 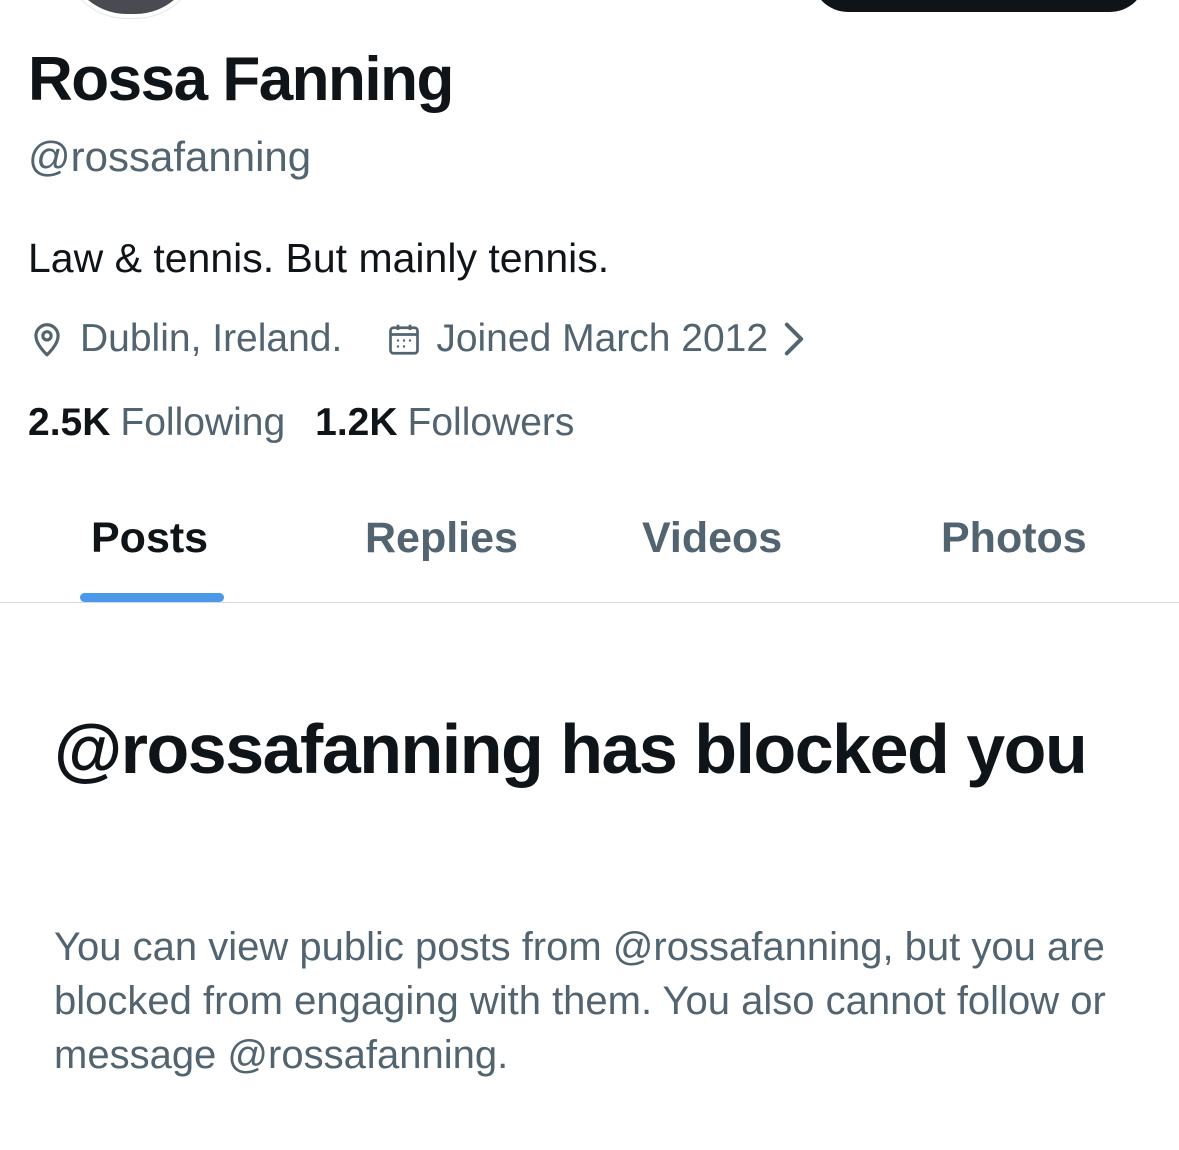 I want to click on tabs-divider, so click(x=589, y=602).